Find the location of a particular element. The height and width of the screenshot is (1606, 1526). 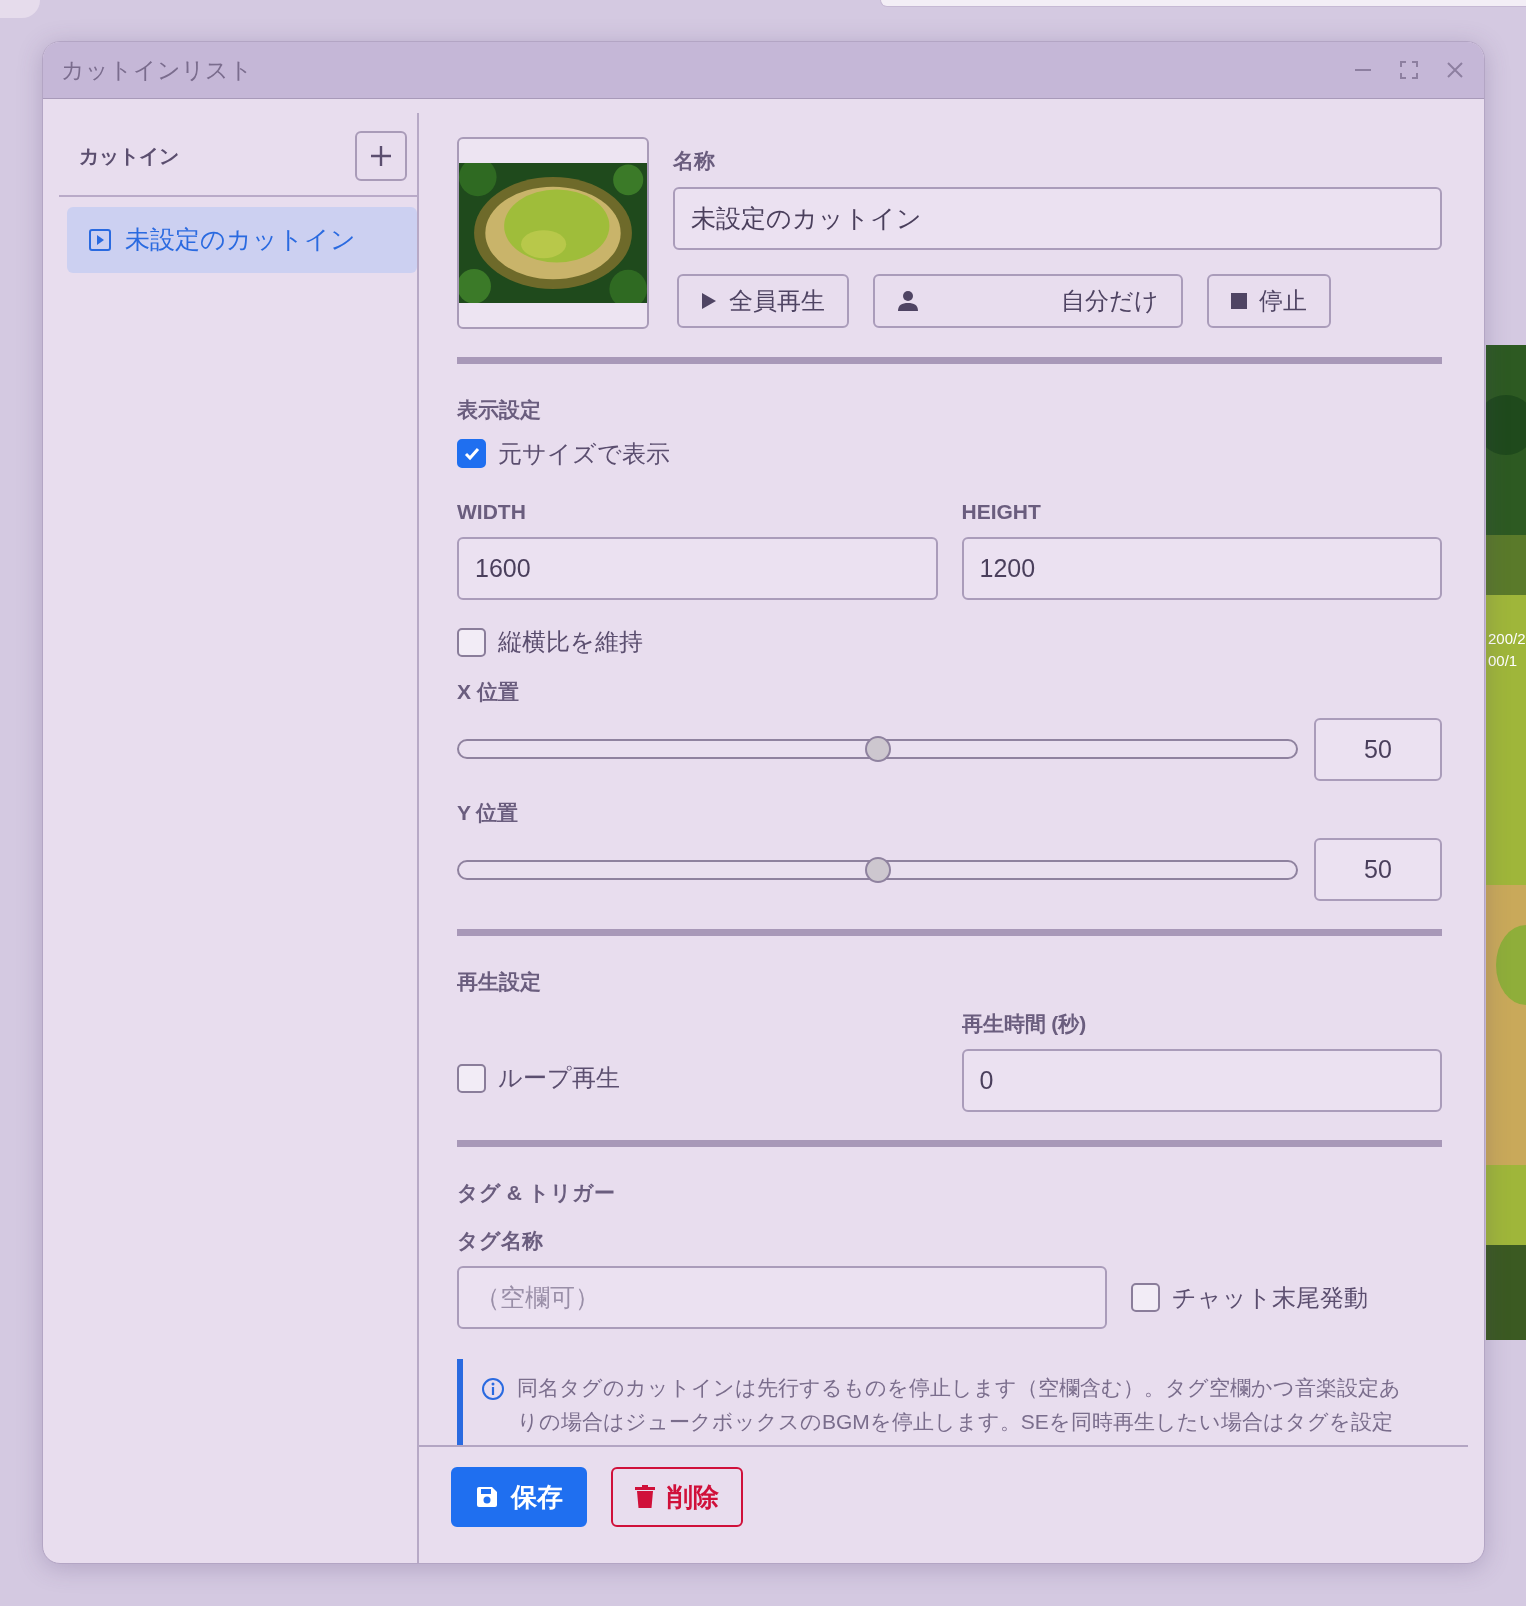

section-heading: 再生設定 is located at coordinates (499, 982).